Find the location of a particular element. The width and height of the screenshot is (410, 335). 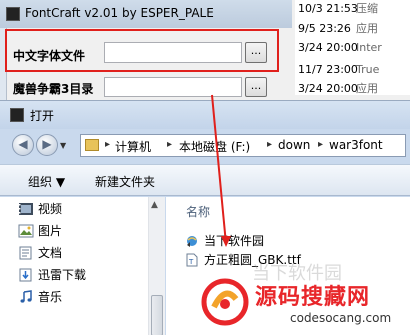

watermark-brand-en: codesocang.com is located at coordinates (341, 318).